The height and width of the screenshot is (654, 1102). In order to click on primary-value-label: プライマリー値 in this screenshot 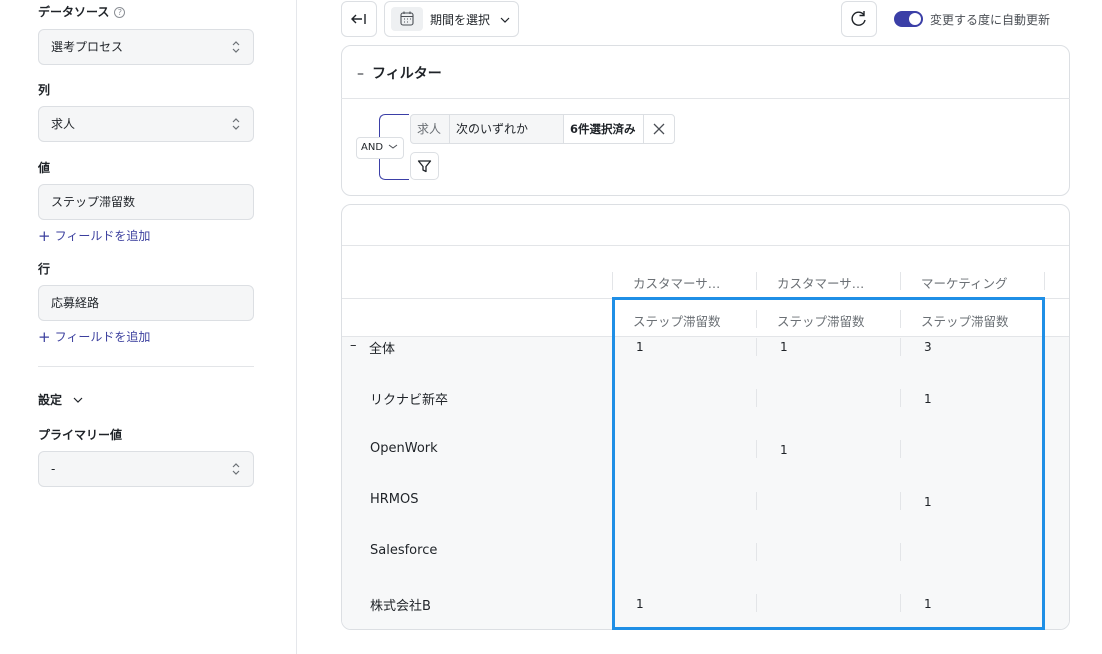, I will do `click(80, 435)`.